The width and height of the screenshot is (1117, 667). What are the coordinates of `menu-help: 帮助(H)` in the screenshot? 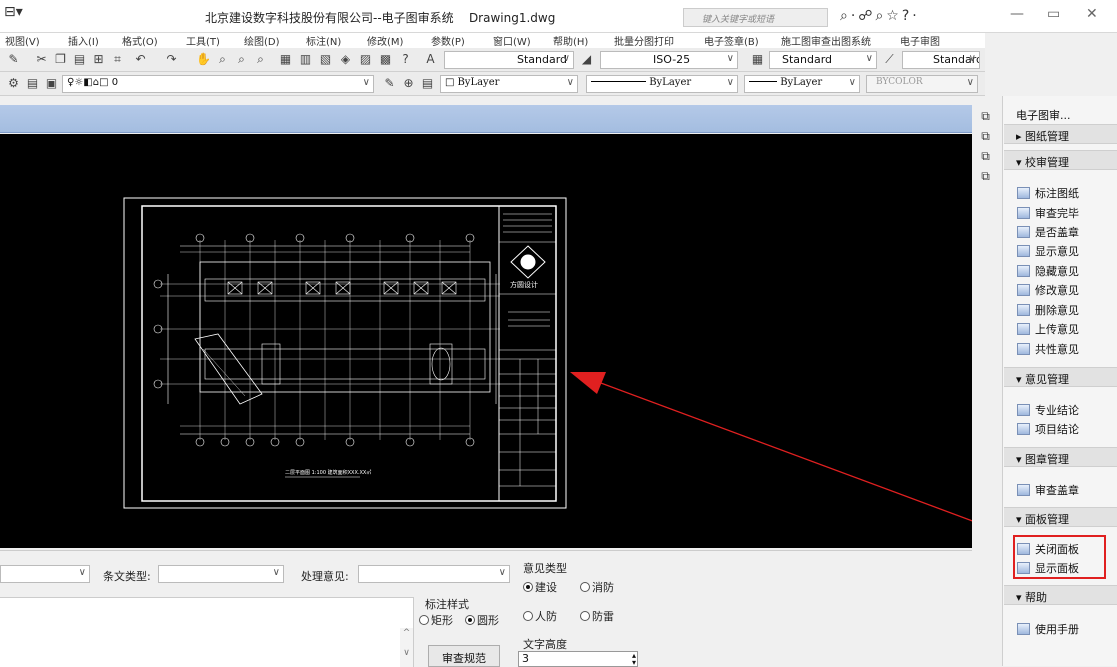 It's located at (570, 40).